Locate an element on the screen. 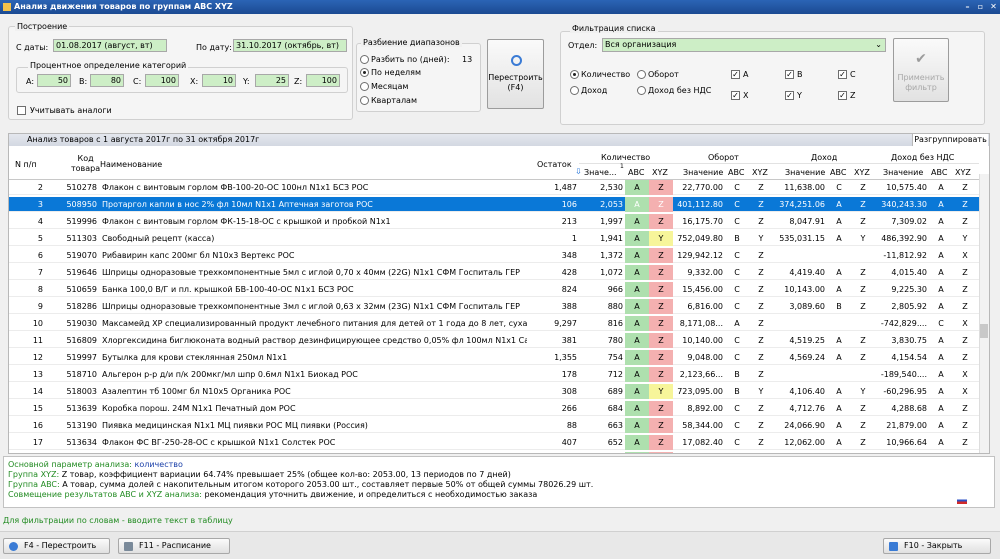 Image resolution: width=1000 pixels, height=559 pixels. scrollbar-thumb is located at coordinates (984, 331).